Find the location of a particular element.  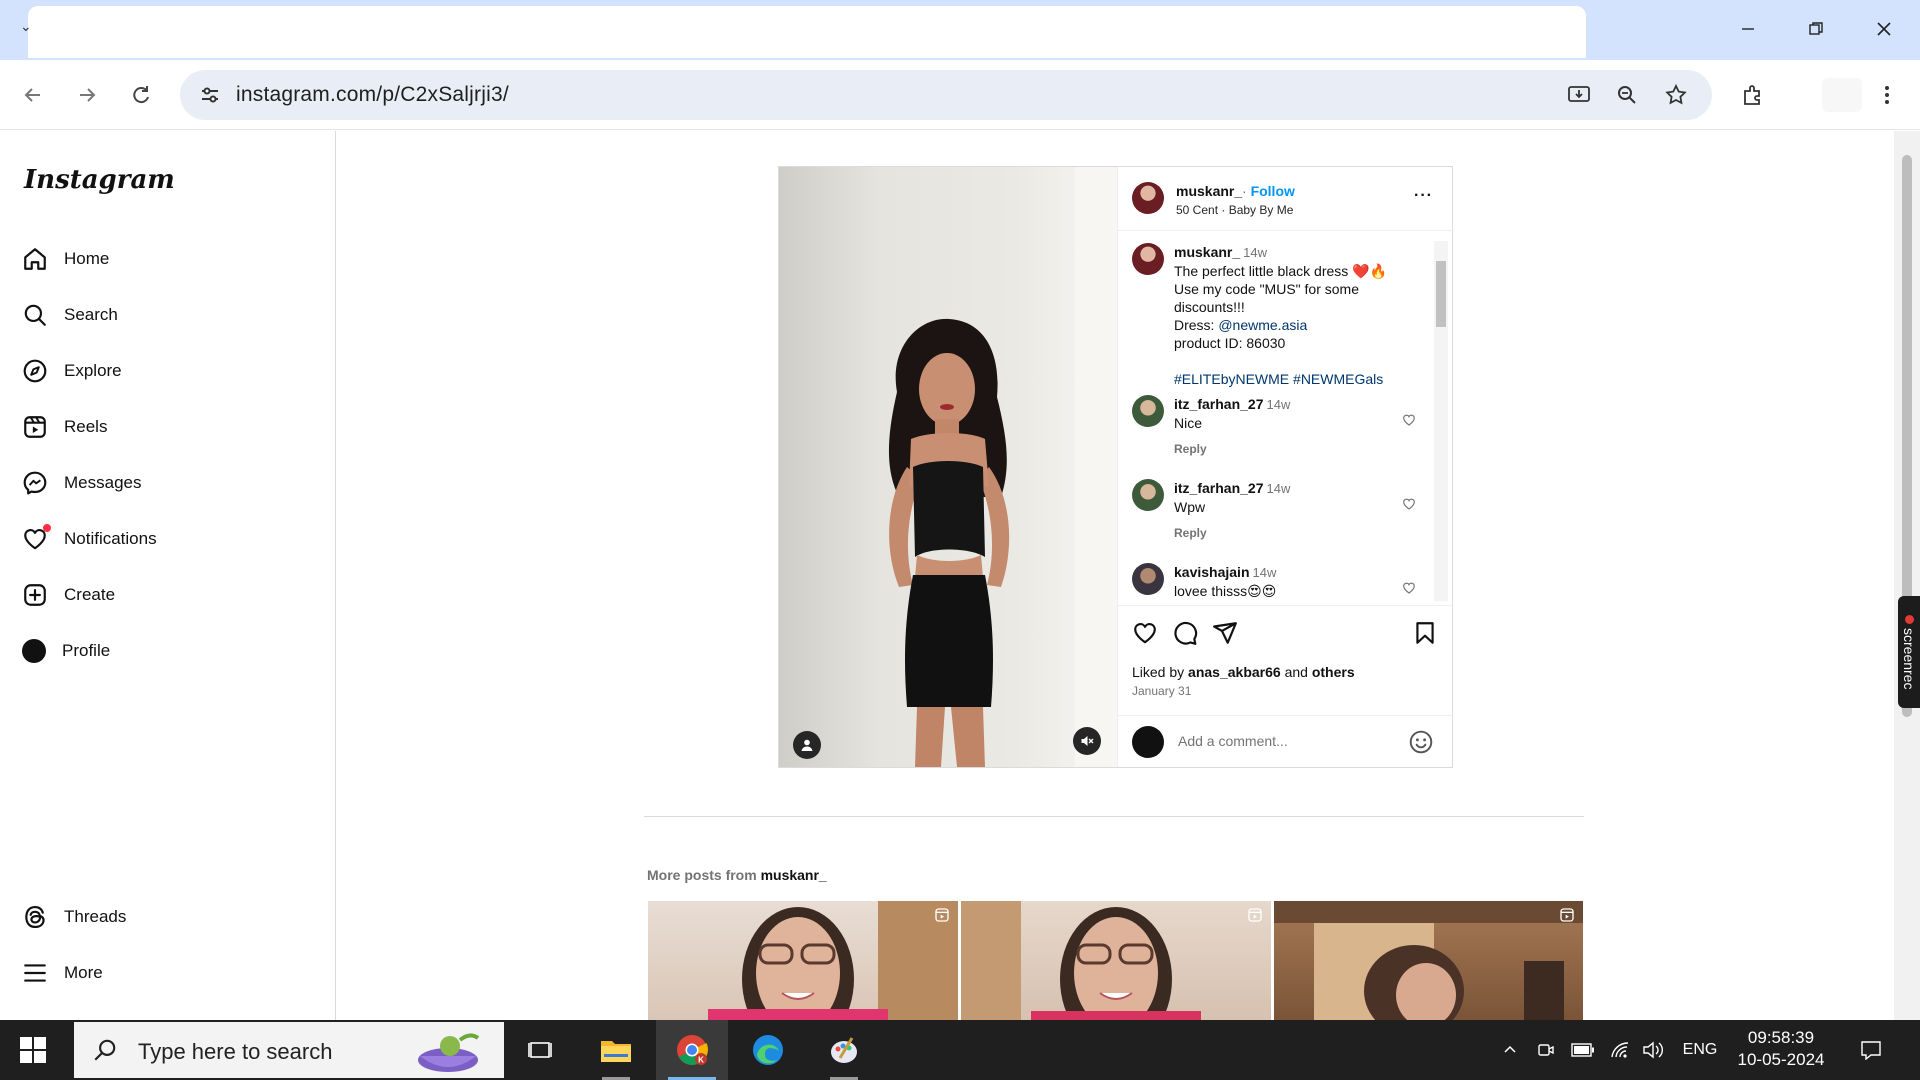

screenrec-widget: screenrec is located at coordinates (1909, 652).